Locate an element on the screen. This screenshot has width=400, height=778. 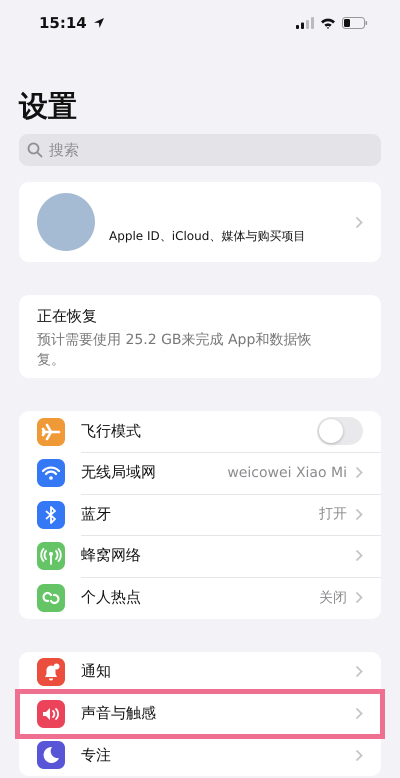
row-label: 飞行模式 is located at coordinates (111, 431).